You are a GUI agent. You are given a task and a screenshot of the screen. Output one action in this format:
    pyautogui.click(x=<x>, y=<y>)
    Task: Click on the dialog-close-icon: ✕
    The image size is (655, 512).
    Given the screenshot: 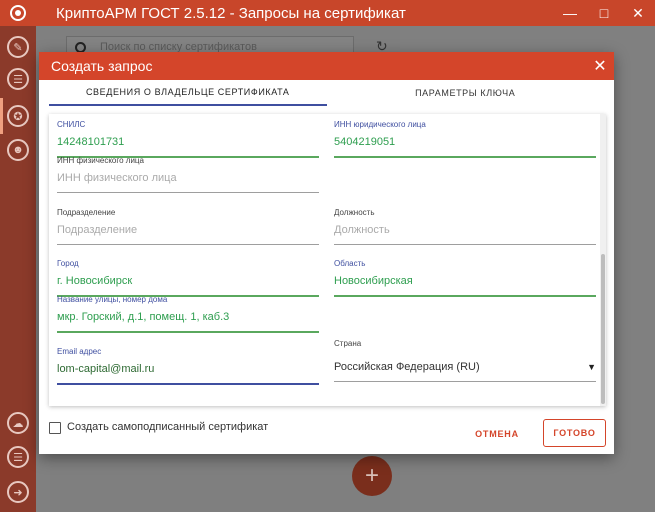 What is the action you would take?
    pyautogui.click(x=600, y=66)
    